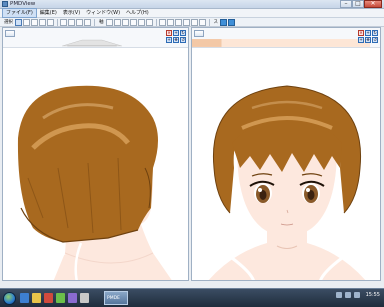 The height and width of the screenshot is (307, 384). Describe the element at coordinates (109, 22) in the screenshot. I see `axis-x-button` at that location.